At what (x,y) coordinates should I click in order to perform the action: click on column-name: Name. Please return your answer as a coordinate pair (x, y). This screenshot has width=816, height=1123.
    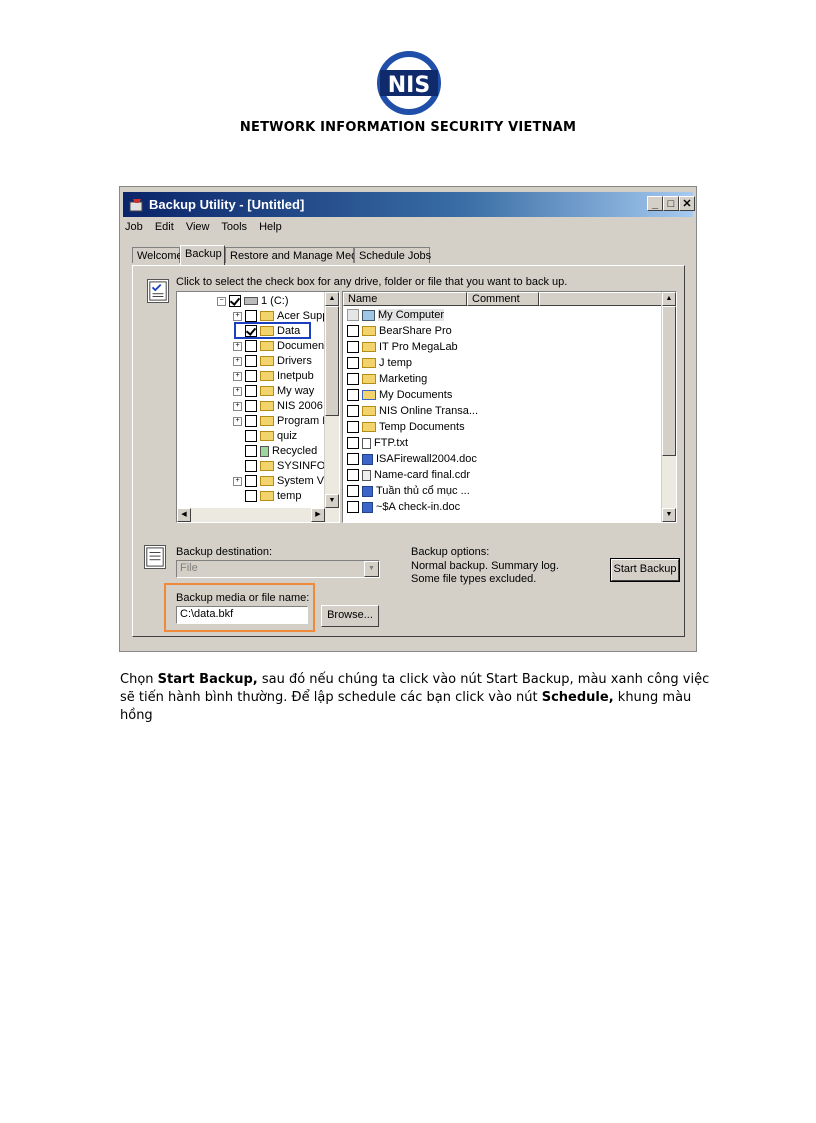
    Looking at the image, I should click on (405, 299).